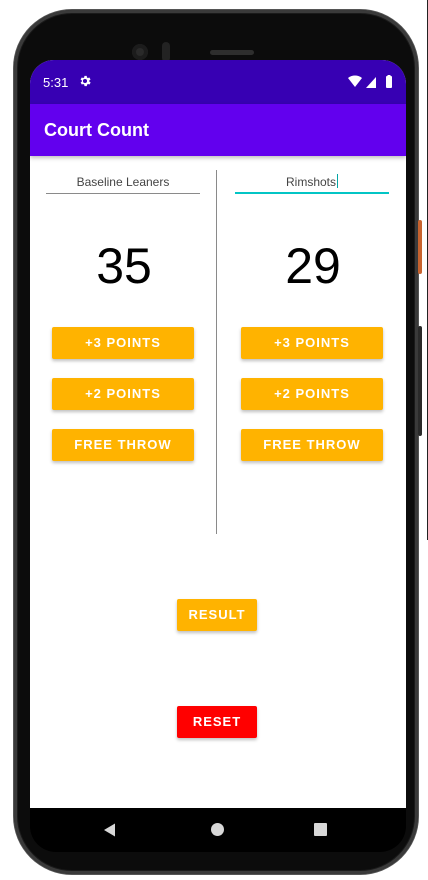  I want to click on team-b-name-field: Rimshots, so click(312, 181).